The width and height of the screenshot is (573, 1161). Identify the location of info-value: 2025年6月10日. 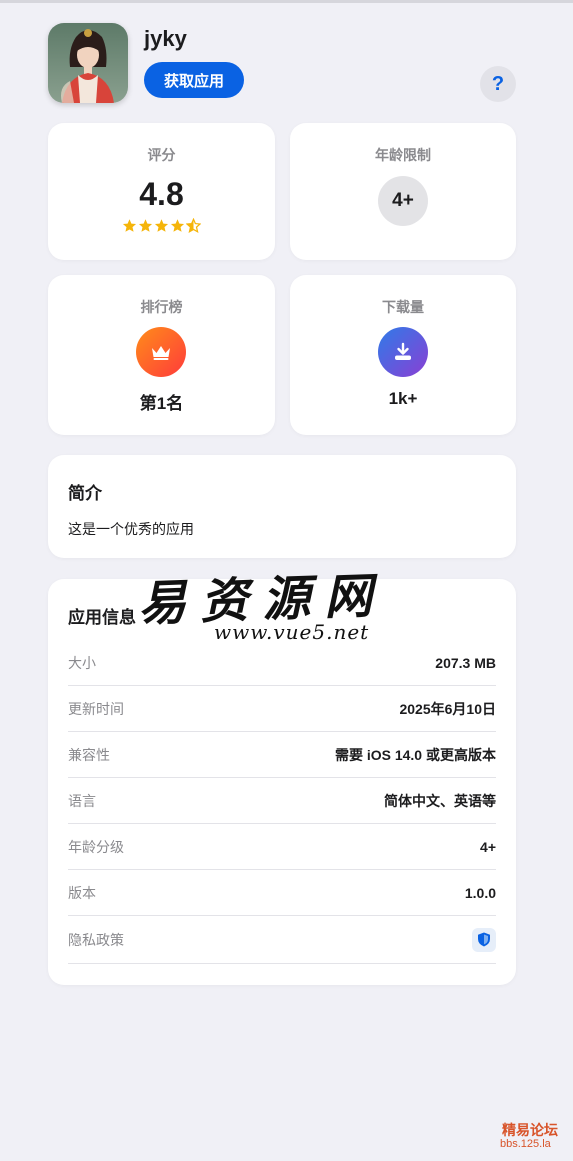
(447, 708).